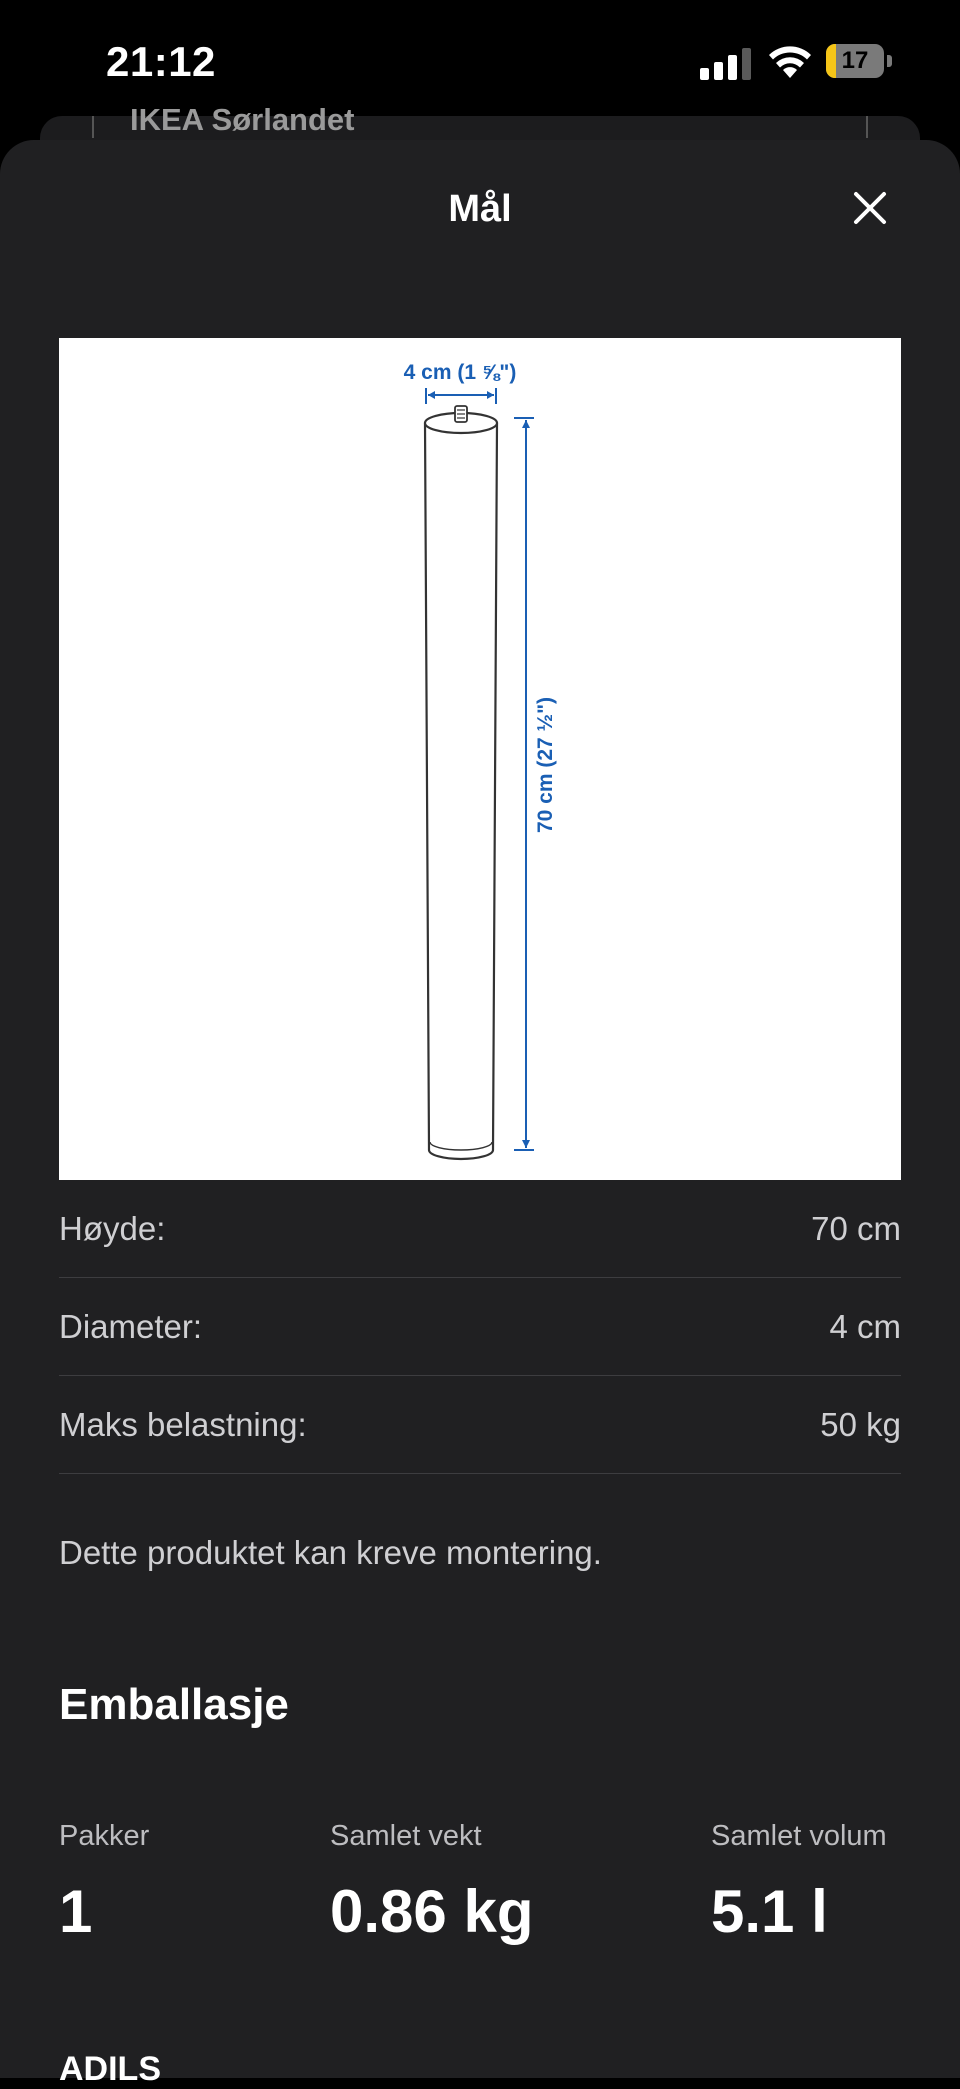 Image resolution: width=960 pixels, height=2089 pixels. Describe the element at coordinates (76, 1911) in the screenshot. I see `packaging-value: 1` at that location.